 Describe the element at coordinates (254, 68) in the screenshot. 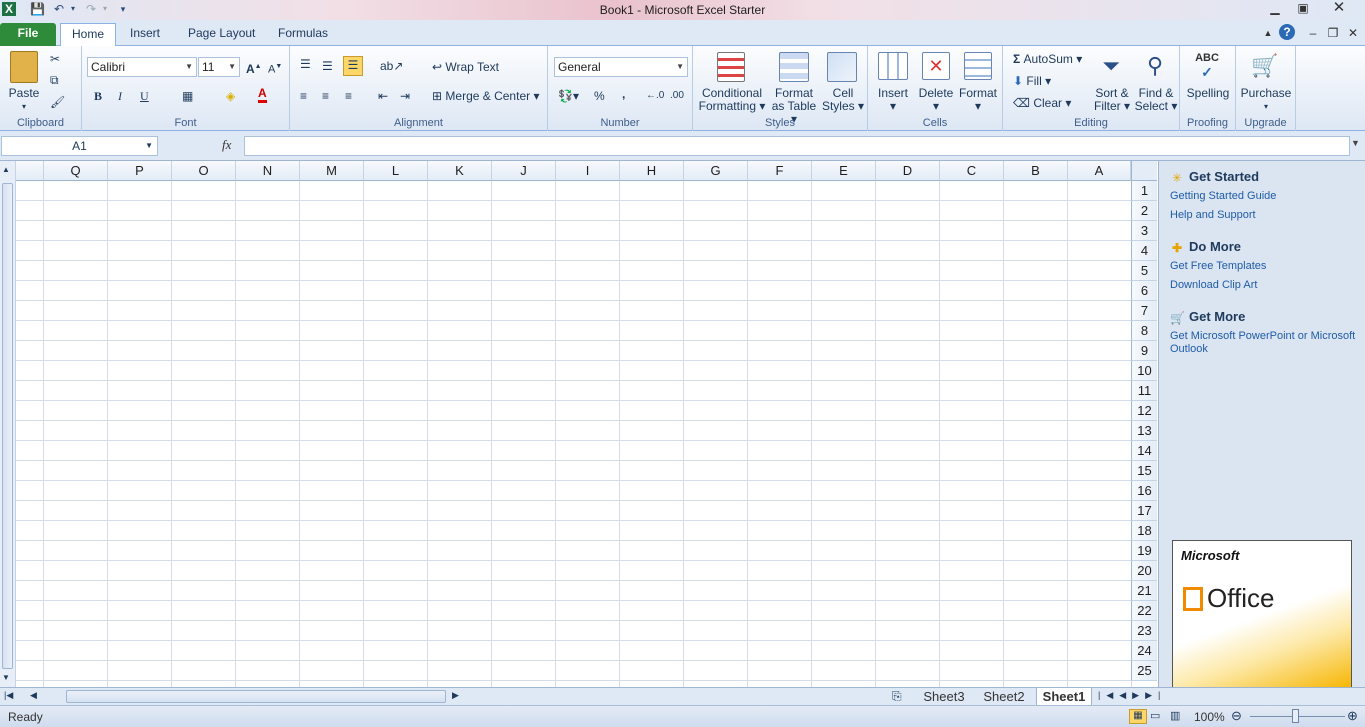

I see `grow-font-icon: A▲` at that location.